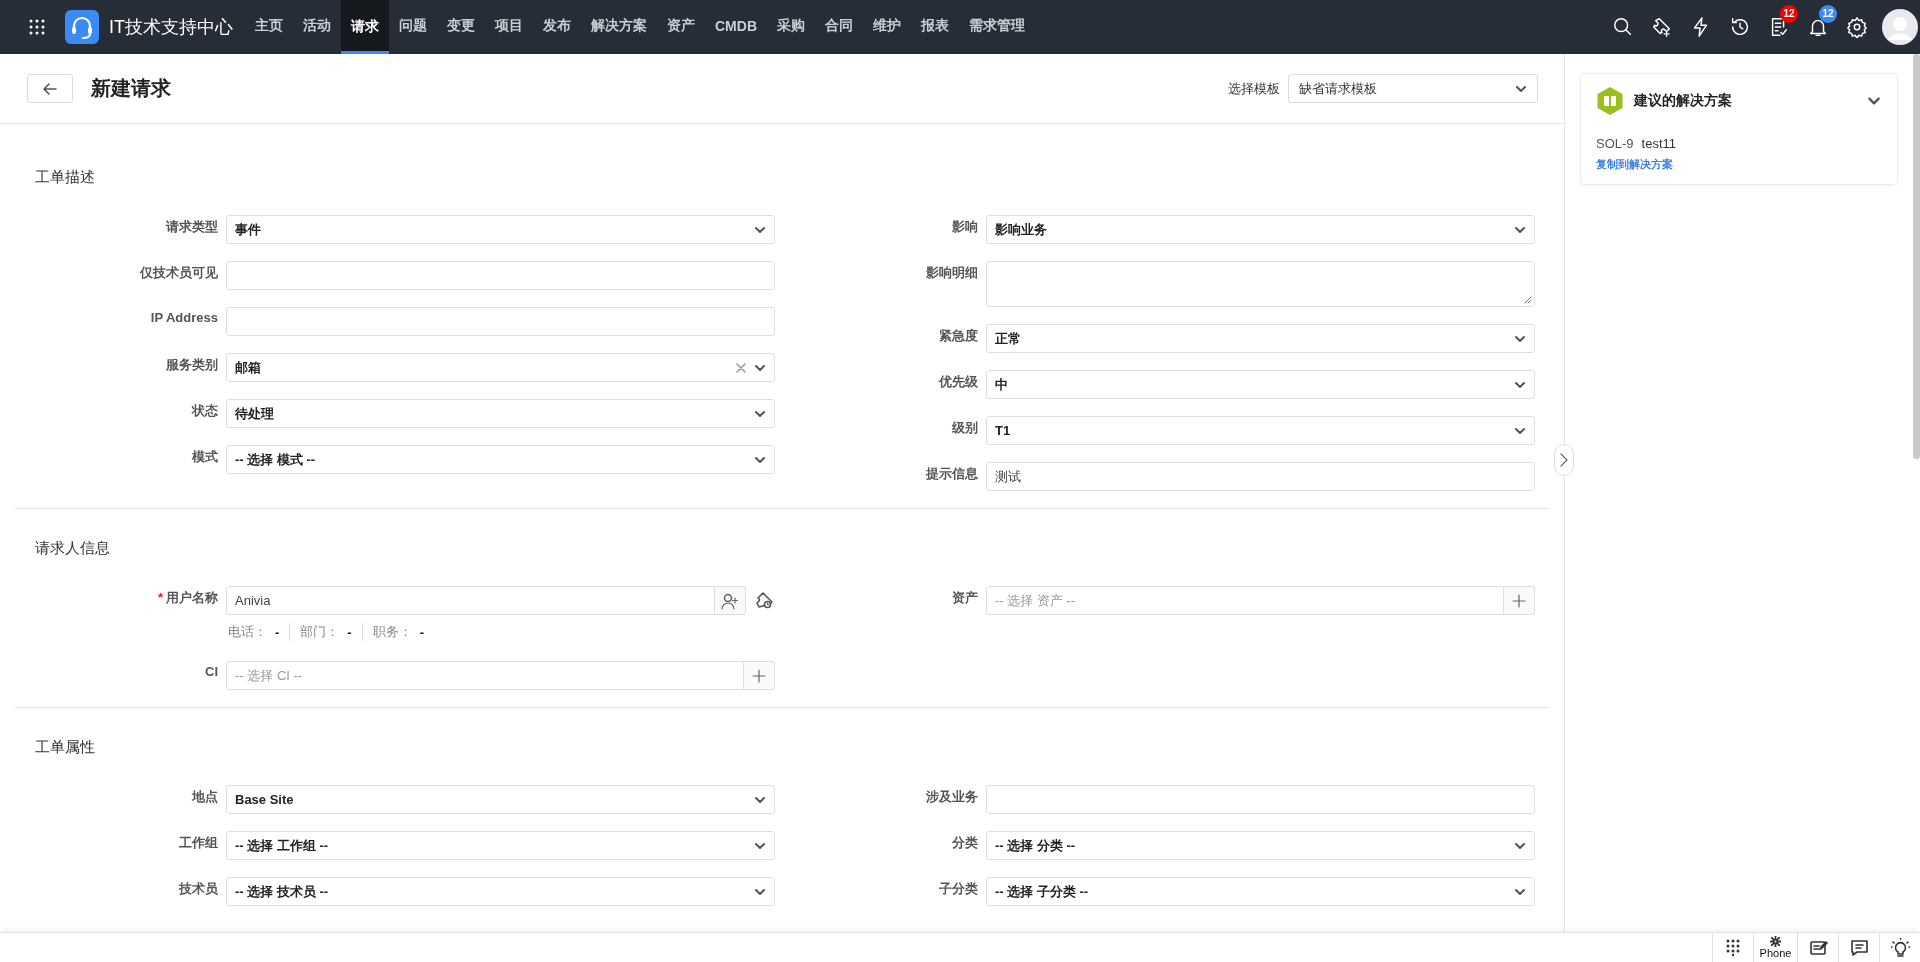  I want to click on detail-label: 部门：, so click(320, 632).